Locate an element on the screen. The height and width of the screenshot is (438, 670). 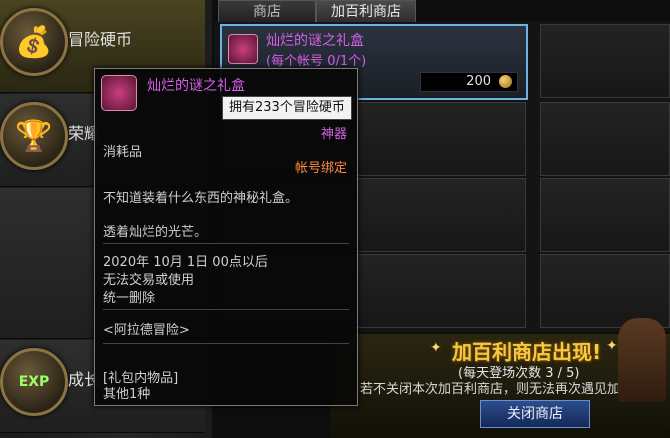
tooltip-expiry: 2020年 10月 1日 00点以后 is located at coordinates (185, 262).